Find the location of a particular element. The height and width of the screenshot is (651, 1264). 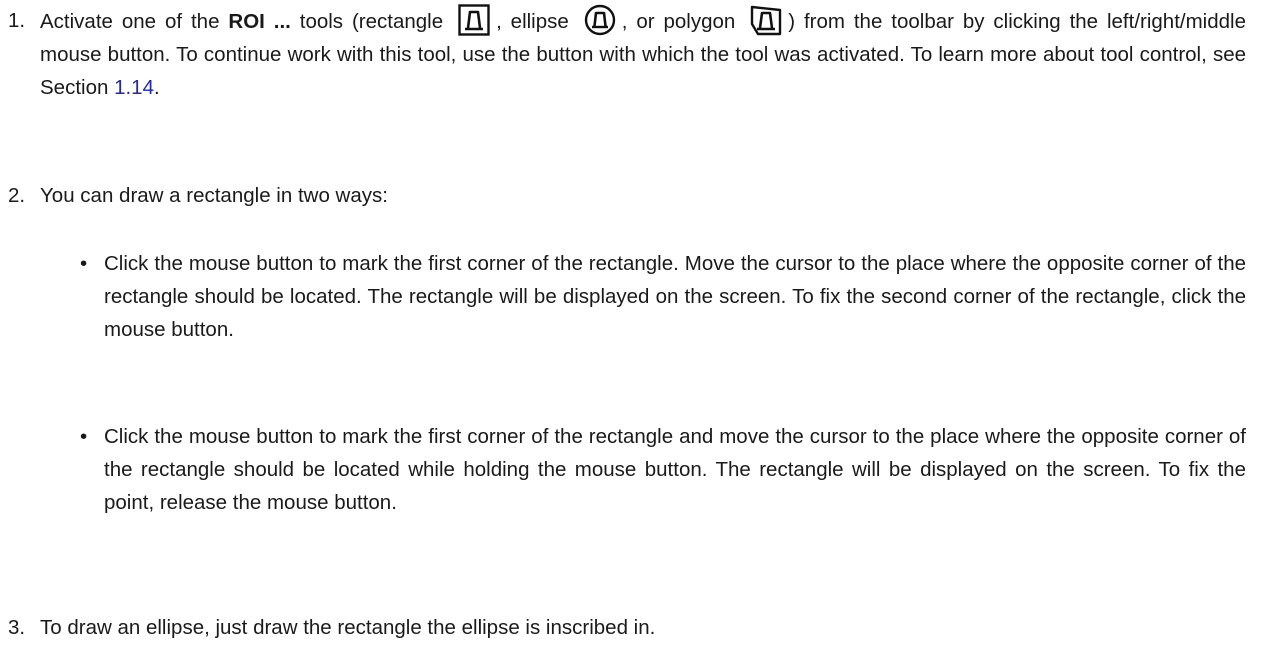

step-text-part: tools (rectangle is located at coordinates (371, 21).